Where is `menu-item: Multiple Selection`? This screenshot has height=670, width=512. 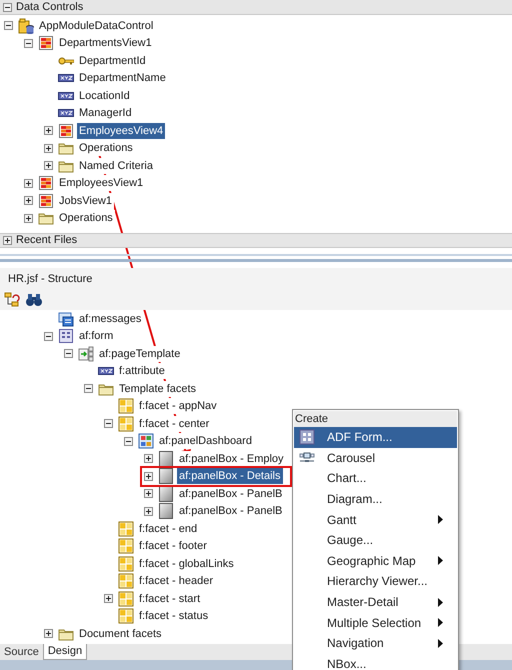 menu-item: Multiple Selection is located at coordinates (375, 622).